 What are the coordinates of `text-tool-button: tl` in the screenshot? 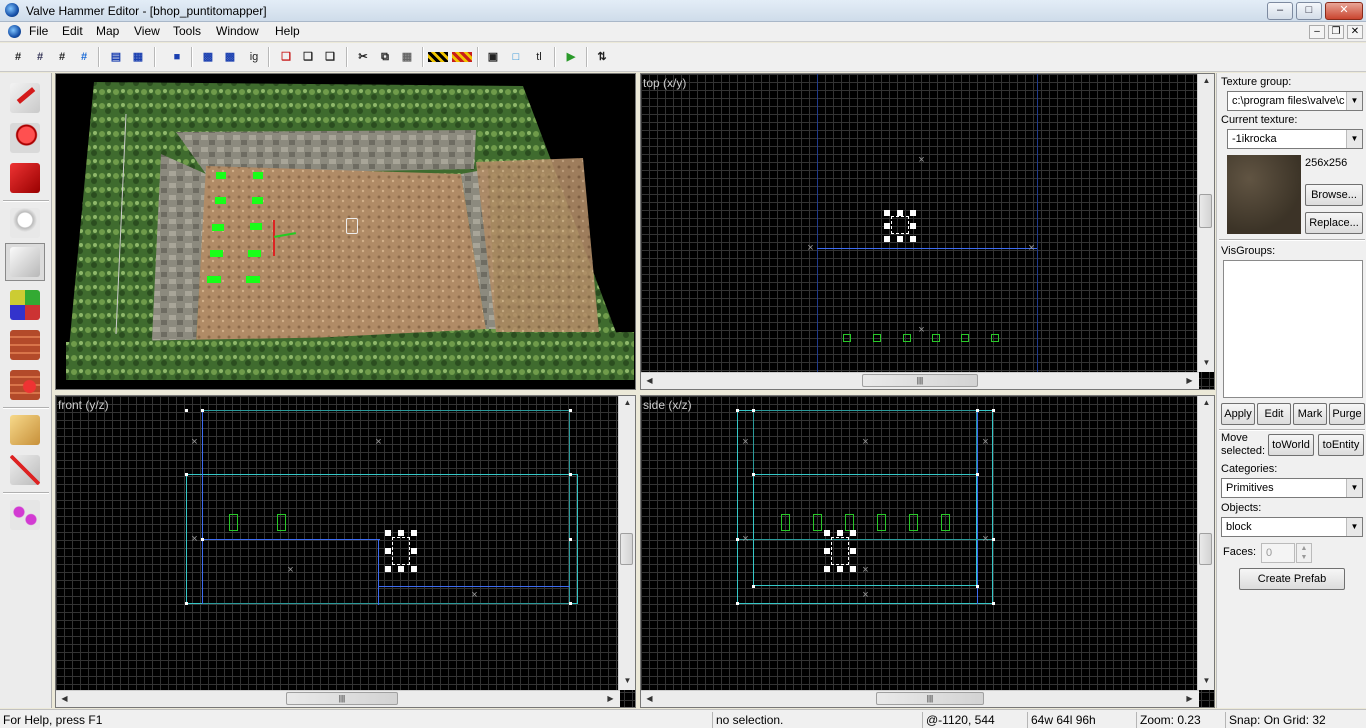 It's located at (539, 57).